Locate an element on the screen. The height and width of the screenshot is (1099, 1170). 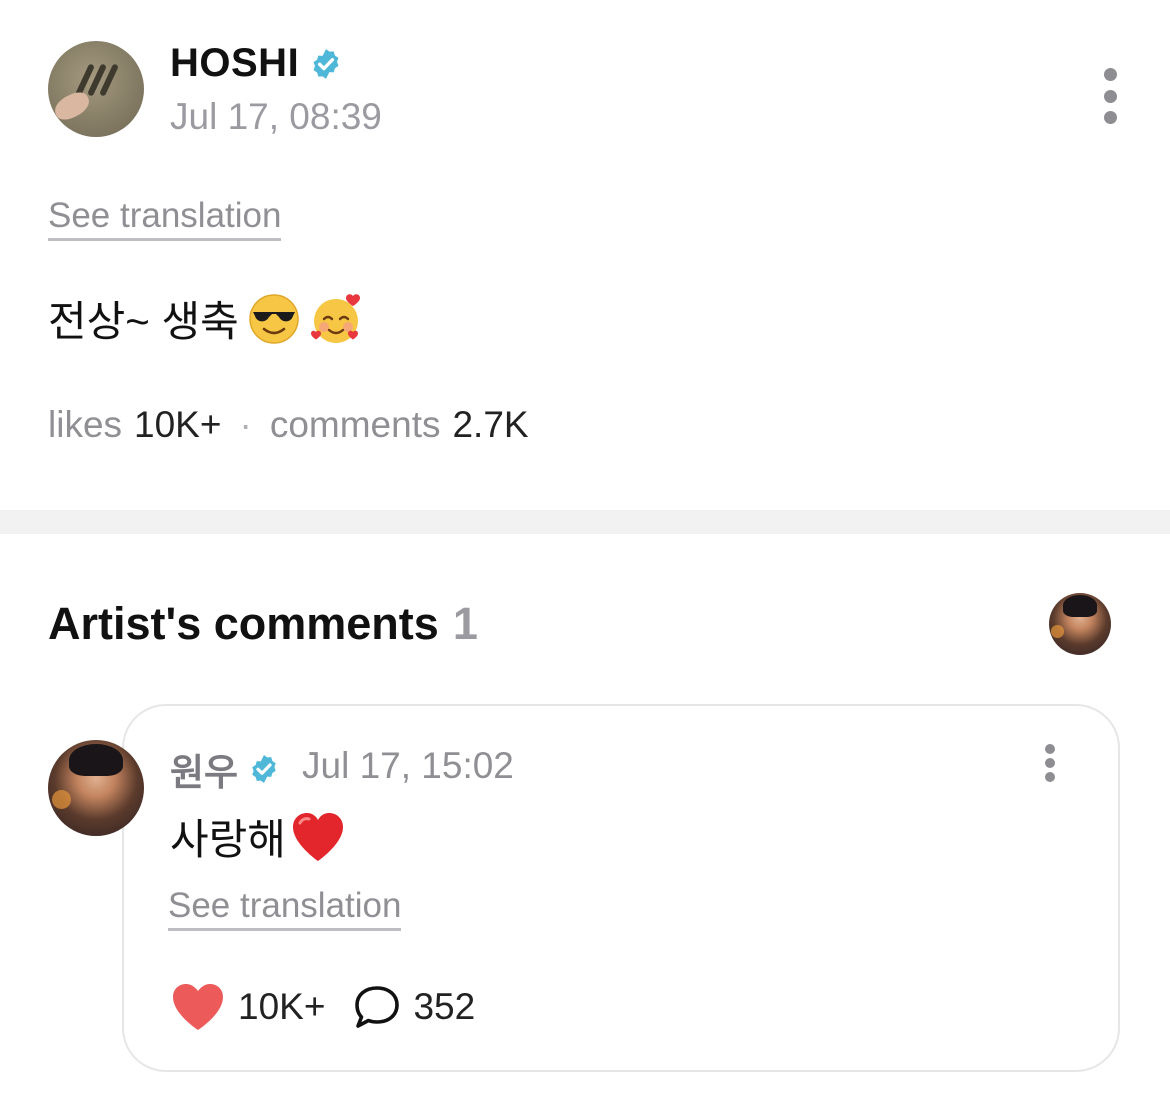
smiling-face-with-sunglasses-icon is located at coordinates (274, 318).